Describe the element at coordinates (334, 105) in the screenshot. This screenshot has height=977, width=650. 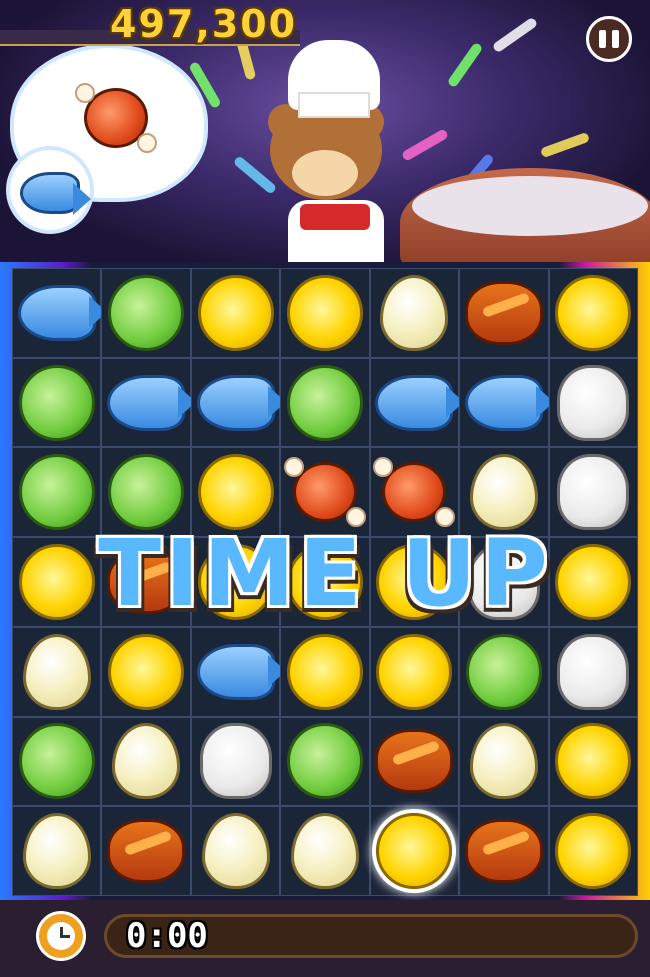
I see `chef-hat-band` at that location.